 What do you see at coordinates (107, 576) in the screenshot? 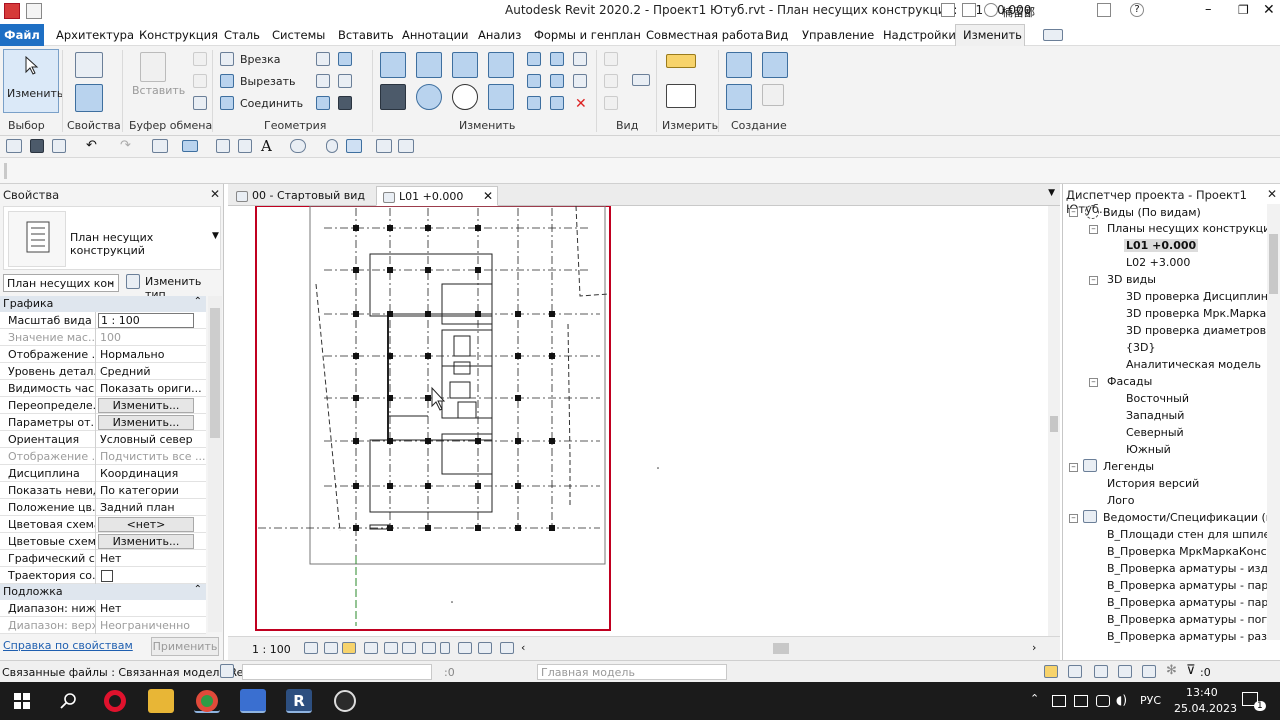
I see `path-checkbox` at bounding box center [107, 576].